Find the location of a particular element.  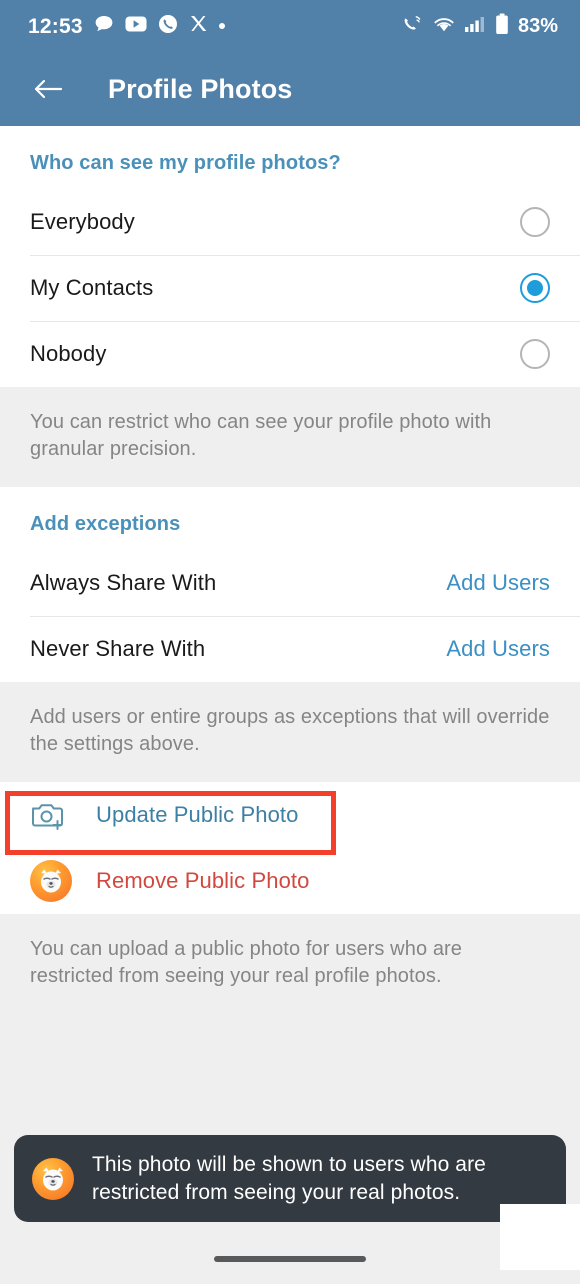

option-label: My Contacts is located at coordinates (92, 287).